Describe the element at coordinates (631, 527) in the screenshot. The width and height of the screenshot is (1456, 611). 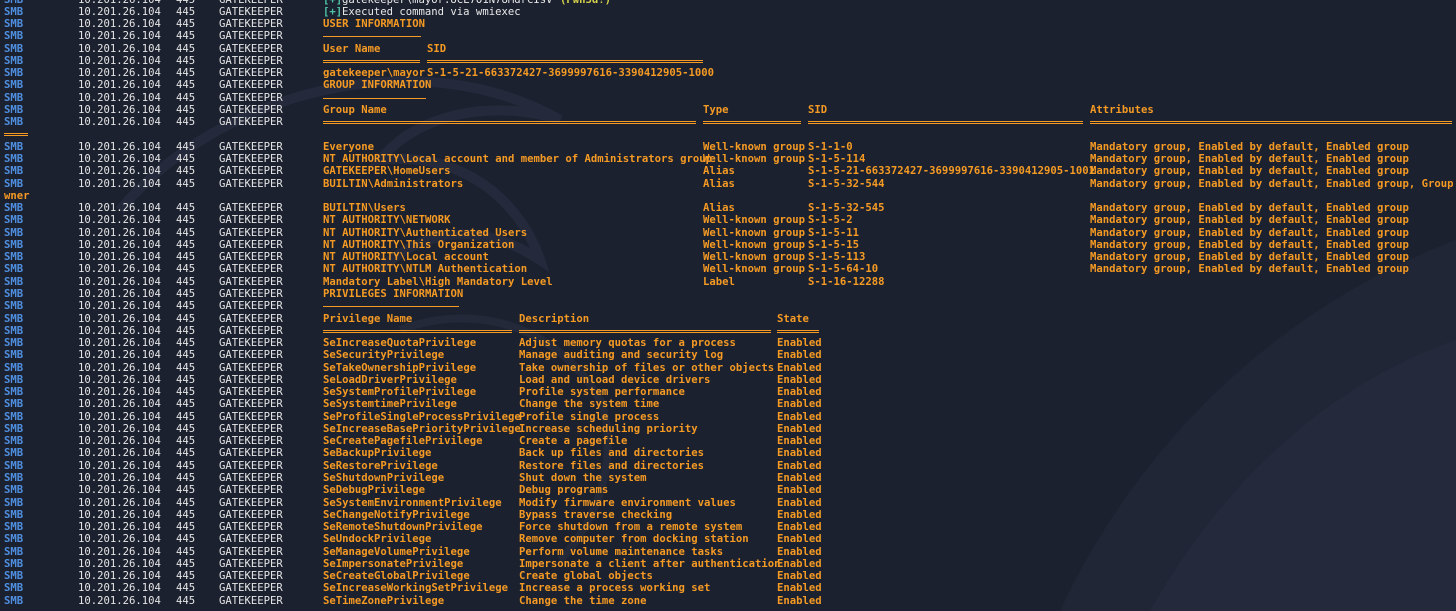
I see `privilege-description: Force shutdown from a remote system` at that location.